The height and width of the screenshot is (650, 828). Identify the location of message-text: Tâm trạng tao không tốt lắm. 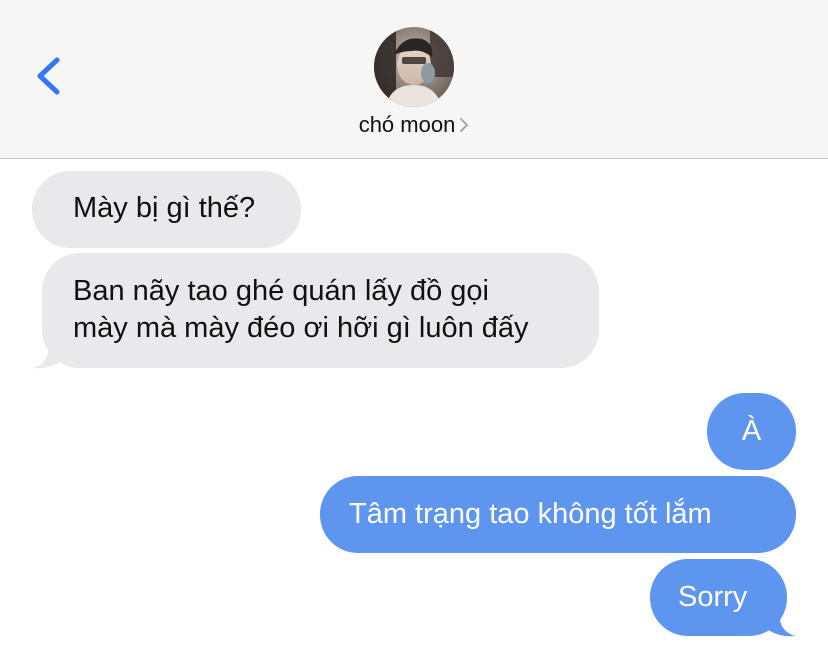
(530, 514).